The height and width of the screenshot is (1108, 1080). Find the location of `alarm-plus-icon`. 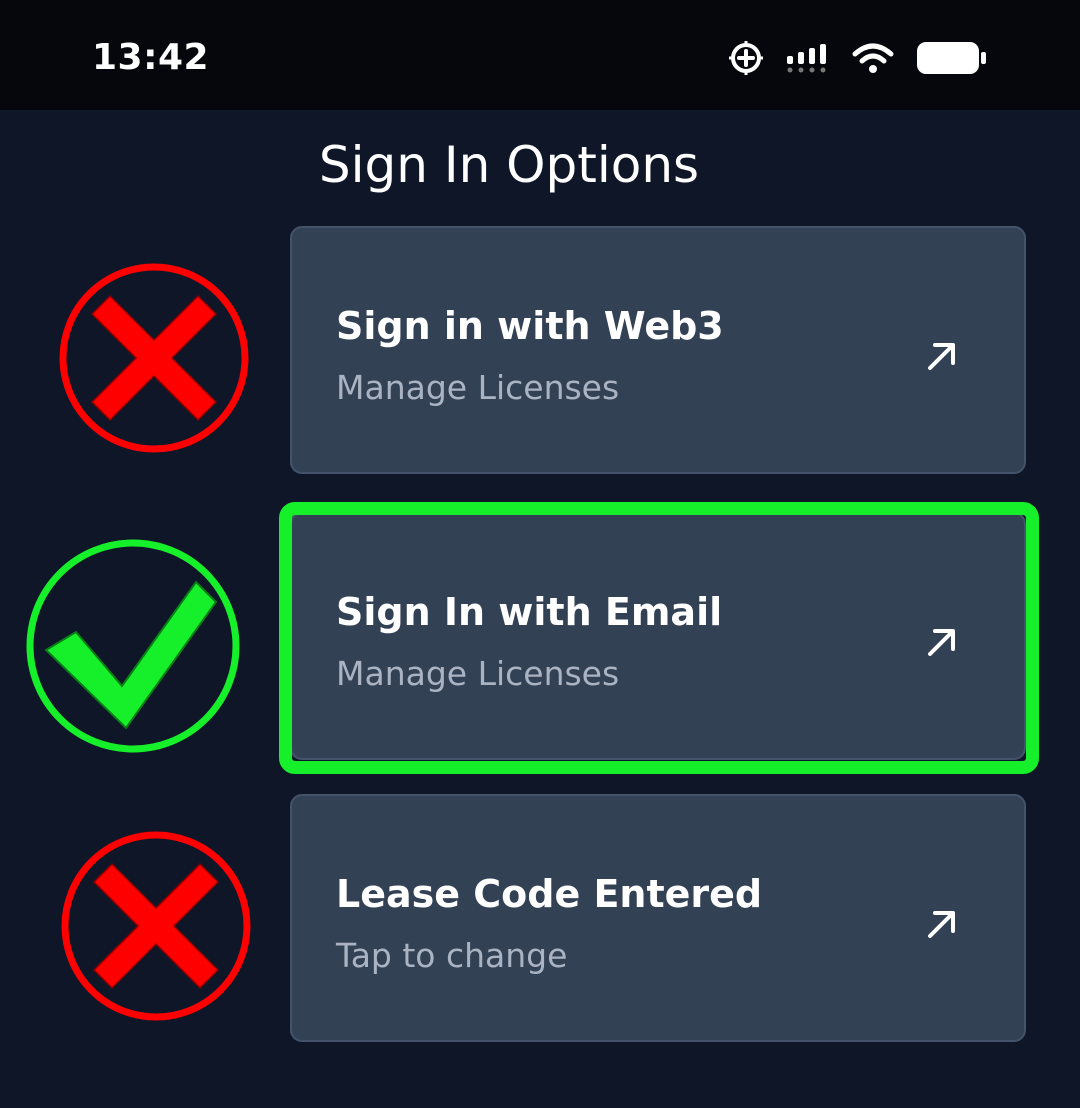

alarm-plus-icon is located at coordinates (746, 60).